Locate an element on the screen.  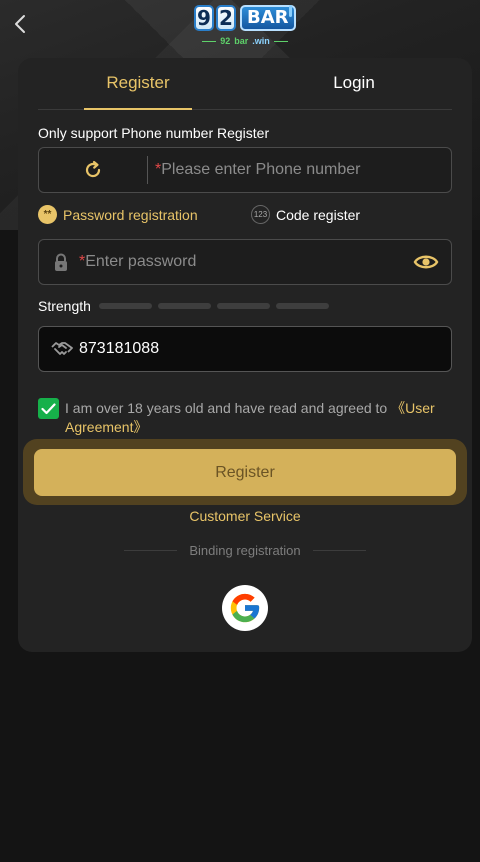
register-button: Register is located at coordinates (245, 472).